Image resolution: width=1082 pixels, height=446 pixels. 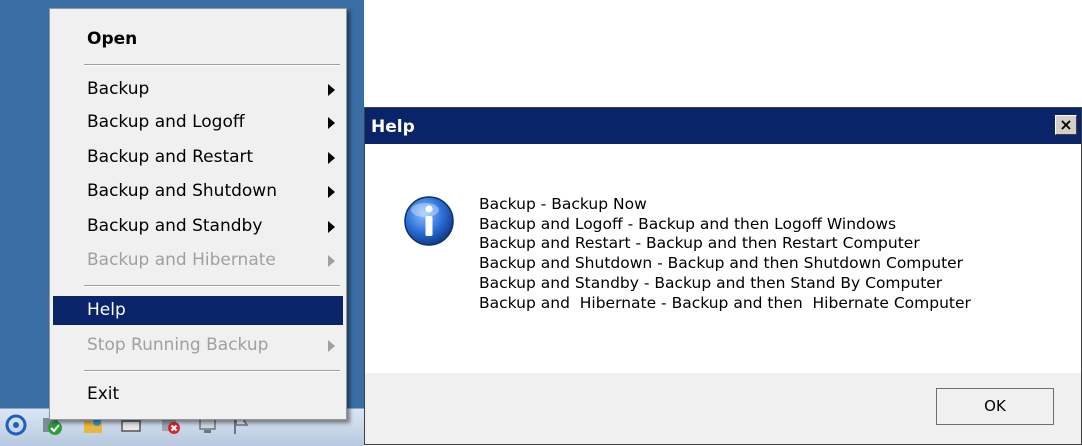 What do you see at coordinates (198, 39) in the screenshot?
I see `menu-item-open: Open` at bounding box center [198, 39].